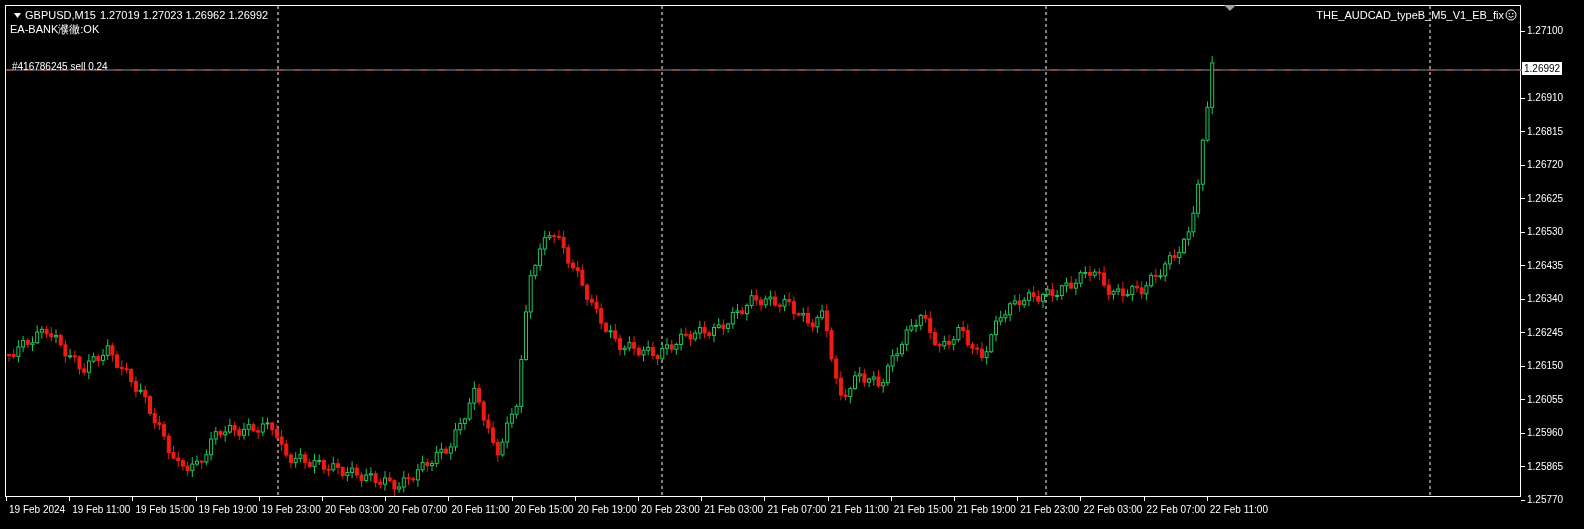  What do you see at coordinates (1545, 366) in the screenshot?
I see `price-label: 1.26150` at bounding box center [1545, 366].